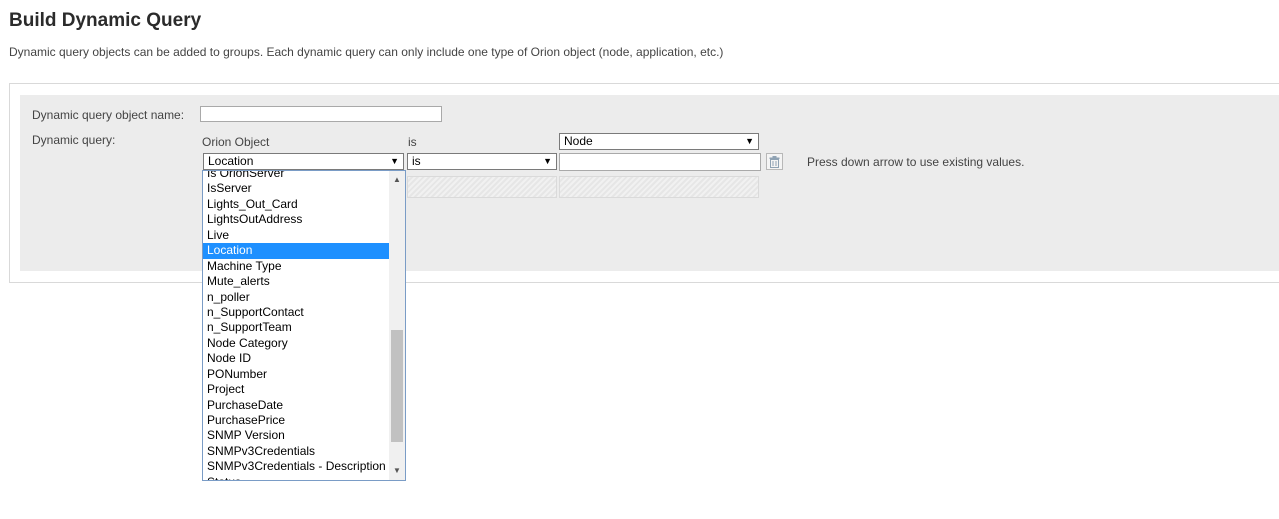 Image resolution: width=1279 pixels, height=519 pixels. What do you see at coordinates (397, 471) in the screenshot?
I see `scroll-down-arrow-icon: ▼` at bounding box center [397, 471].